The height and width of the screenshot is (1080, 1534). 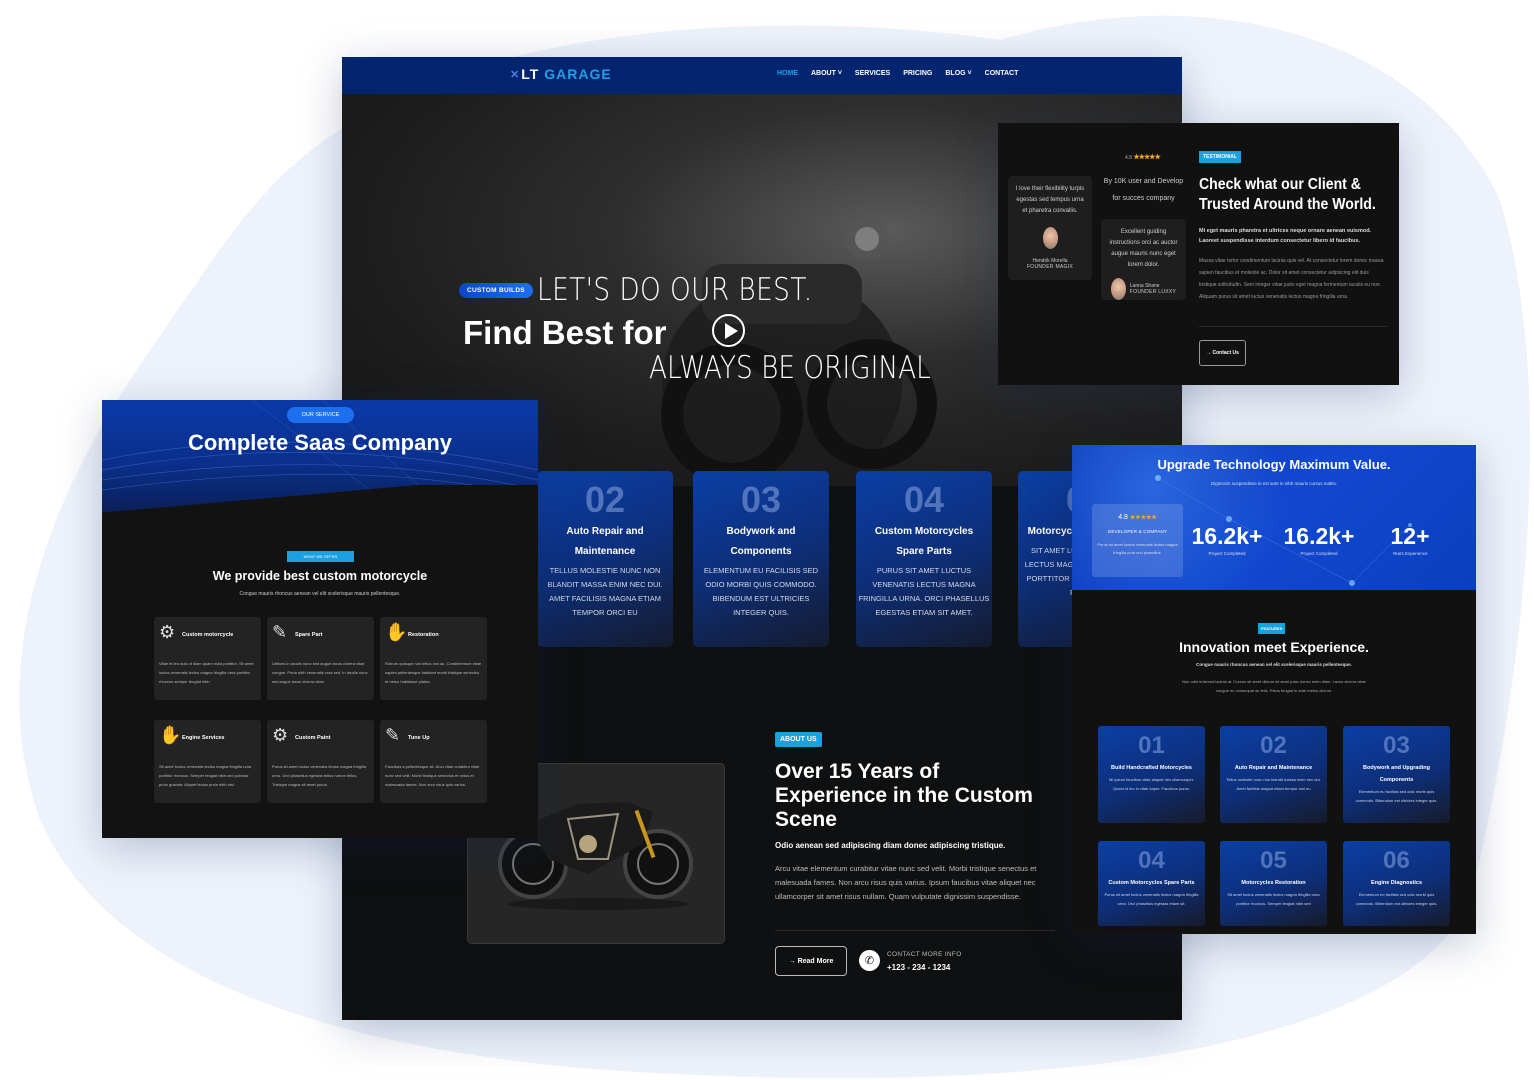 What do you see at coordinates (924, 954) in the screenshot?
I see `contact-info-label: CONTACT MORE INFO` at bounding box center [924, 954].